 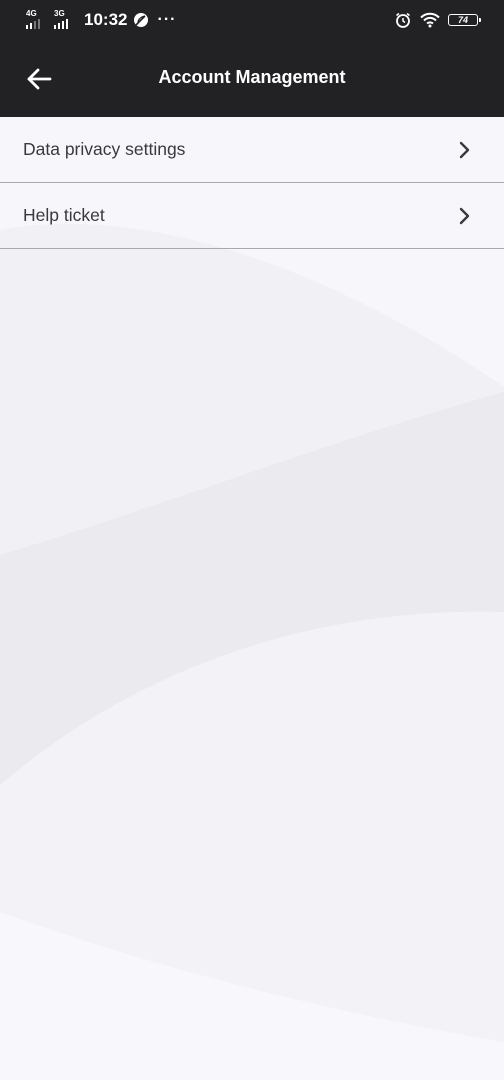 What do you see at coordinates (64, 215) in the screenshot?
I see `list-item-label: Help ticket` at bounding box center [64, 215].